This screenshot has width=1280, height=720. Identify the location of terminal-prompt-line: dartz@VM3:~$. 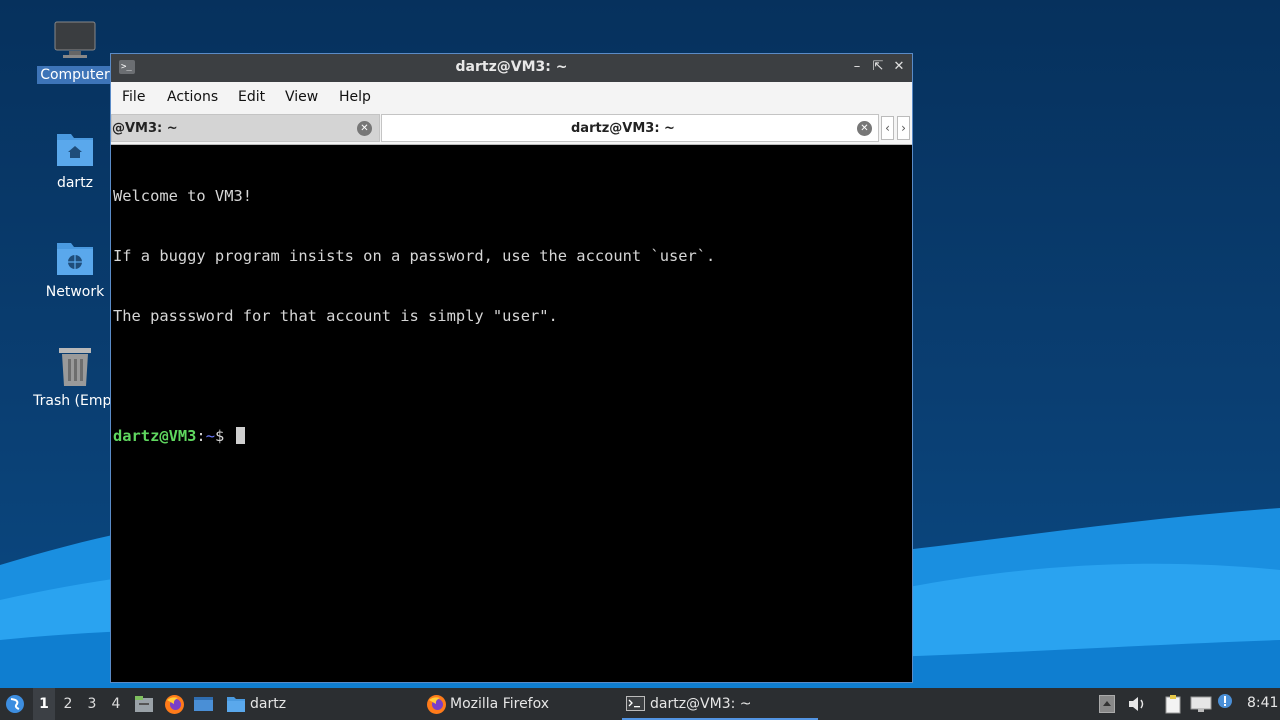
(511, 436).